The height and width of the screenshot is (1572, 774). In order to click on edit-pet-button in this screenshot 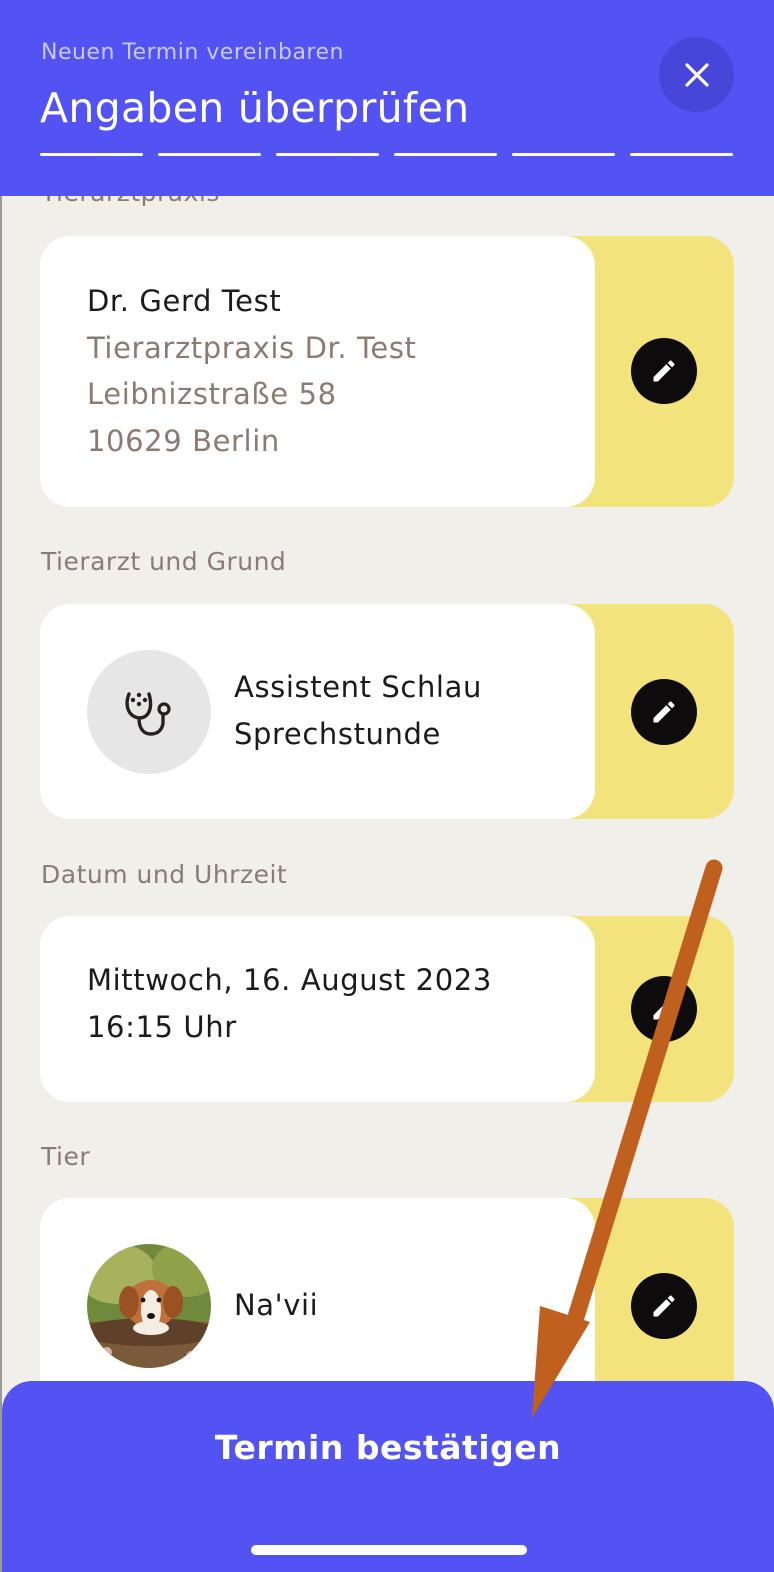, I will do `click(664, 1306)`.